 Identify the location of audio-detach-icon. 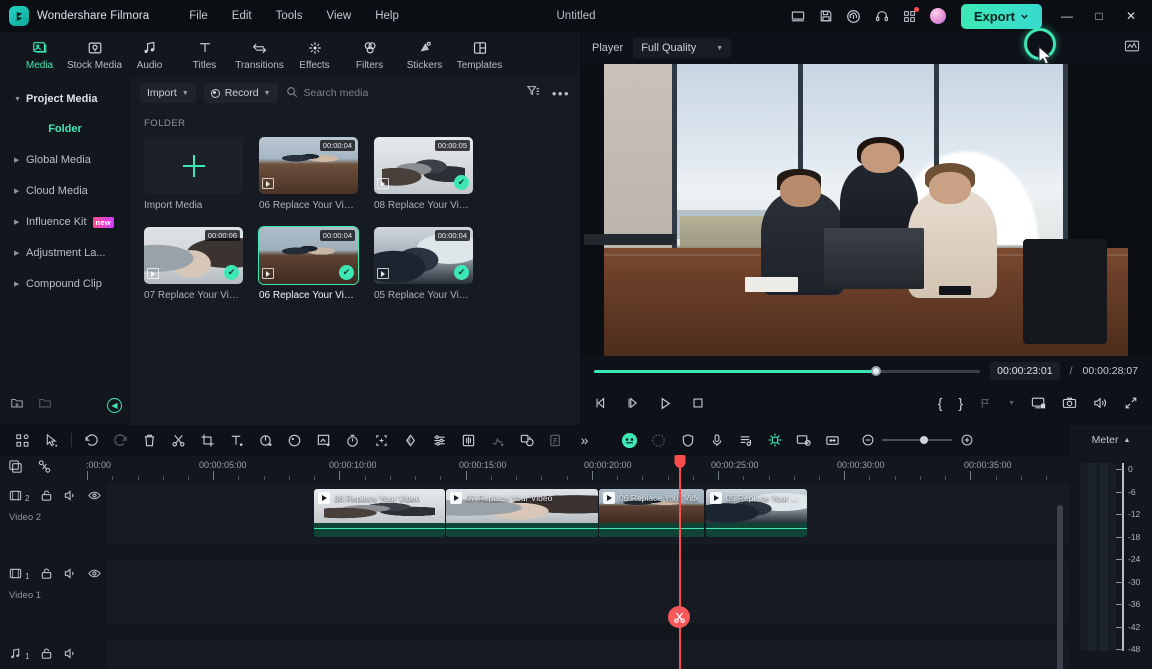
(468, 440).